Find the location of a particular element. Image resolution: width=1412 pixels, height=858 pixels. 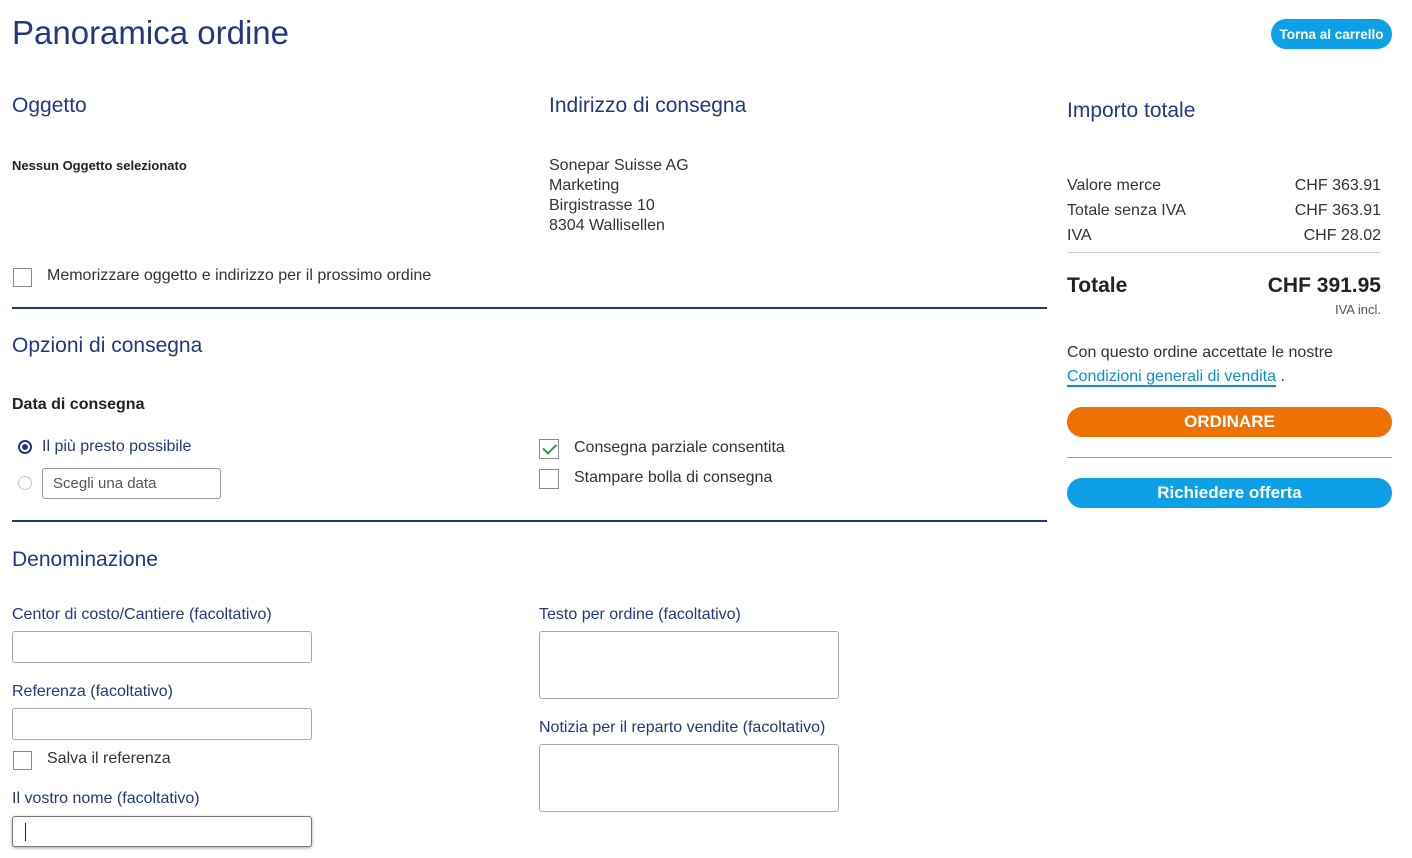

order-text-label: Testo per ordine (facoltativo) is located at coordinates (640, 614).